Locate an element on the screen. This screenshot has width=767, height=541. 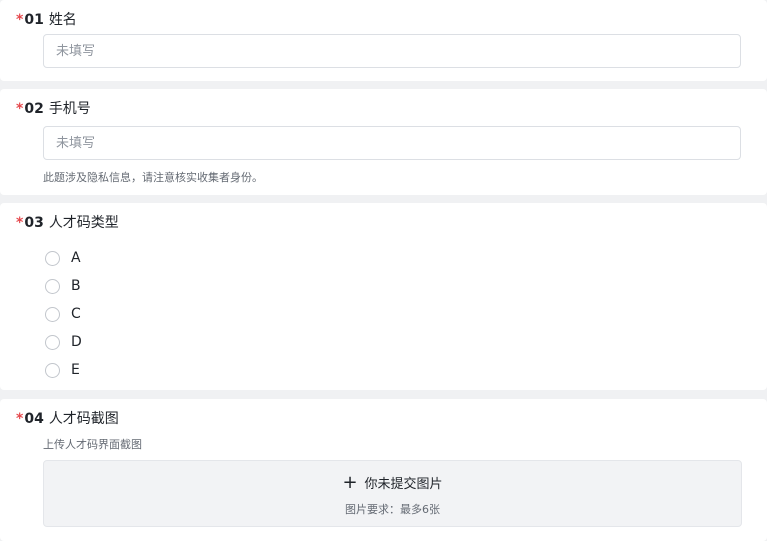
question-title: 人才码类型 is located at coordinates (83, 223).